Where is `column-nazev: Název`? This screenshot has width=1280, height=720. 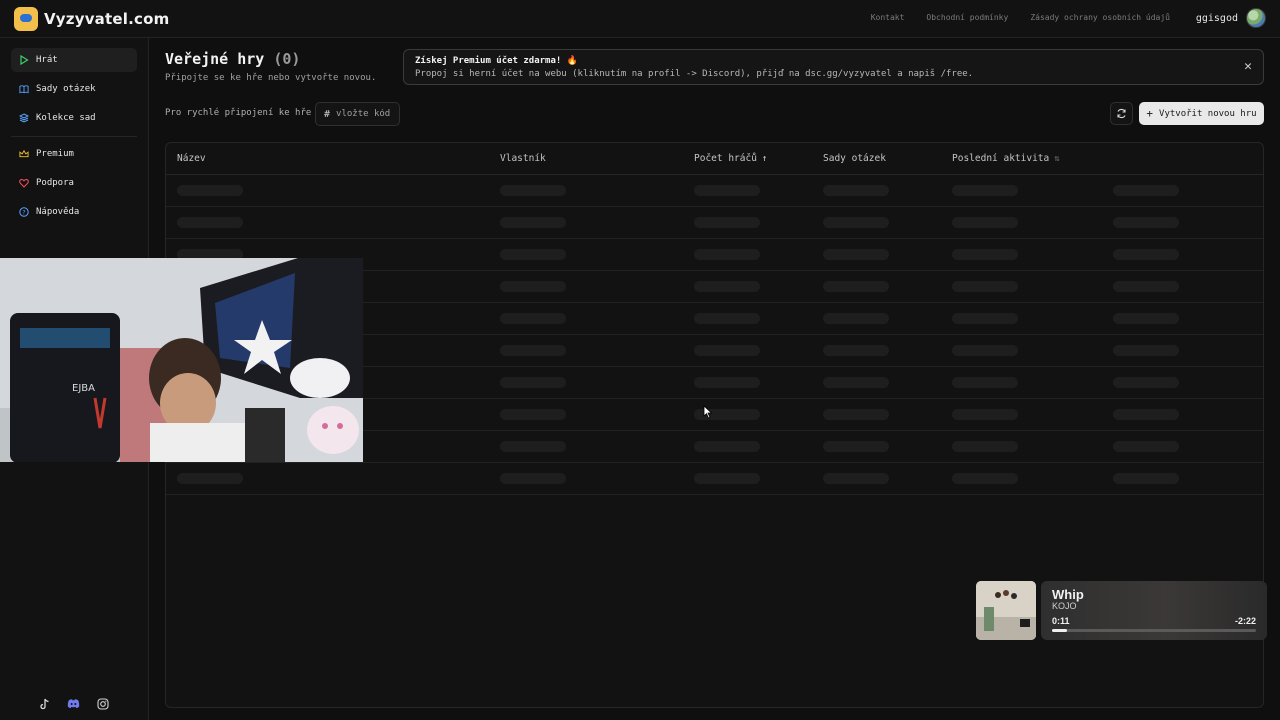
column-nazev: Název is located at coordinates (191, 158).